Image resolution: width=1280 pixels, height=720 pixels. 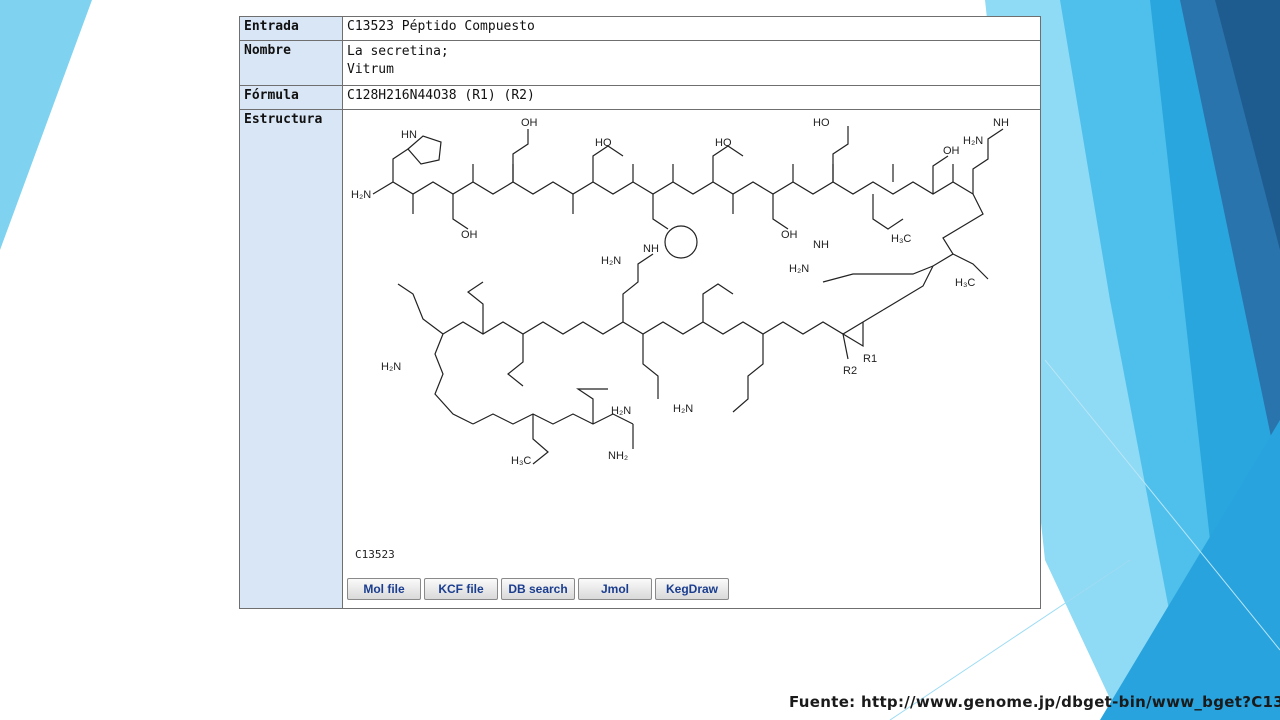 What do you see at coordinates (291, 63) in the screenshot?
I see `nombre-label: Nombre` at bounding box center [291, 63].